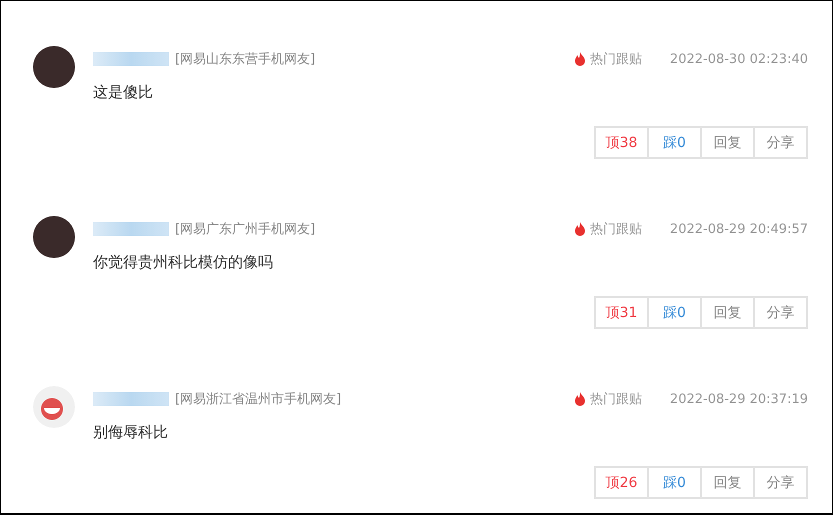  Describe the element at coordinates (258, 399) in the screenshot. I see `user-location: [网易浙江省温州市手机网友]` at that location.